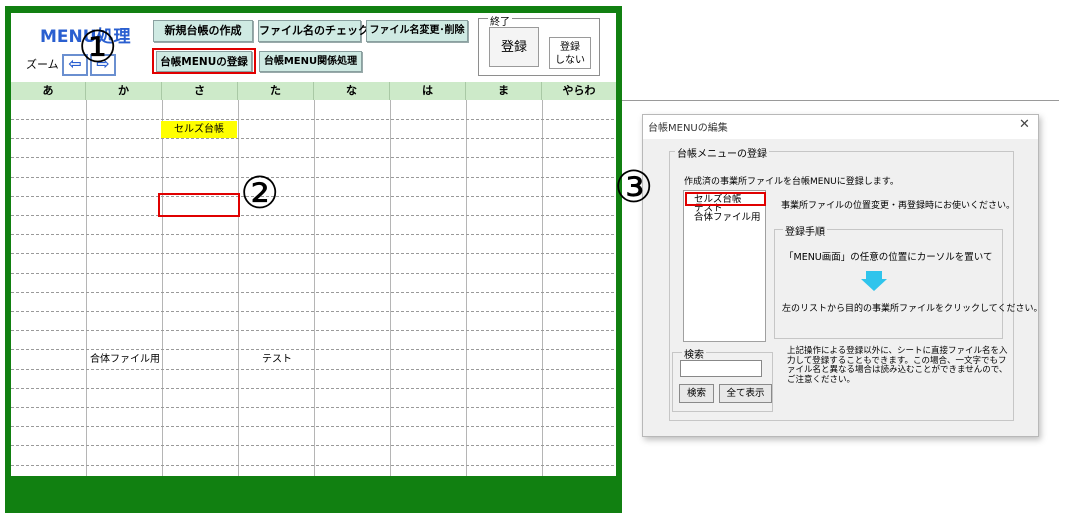 This screenshot has height=519, width=1067. I want to click on list-item-highlight, so click(725, 199).